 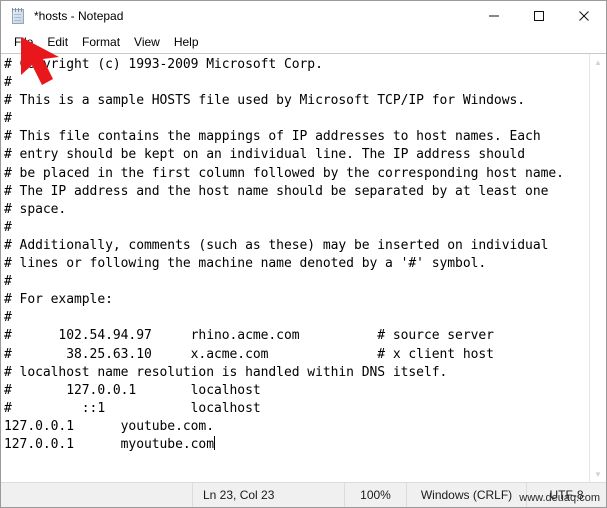 What do you see at coordinates (598, 474) in the screenshot?
I see `chevron-down-icon: ▼` at bounding box center [598, 474].